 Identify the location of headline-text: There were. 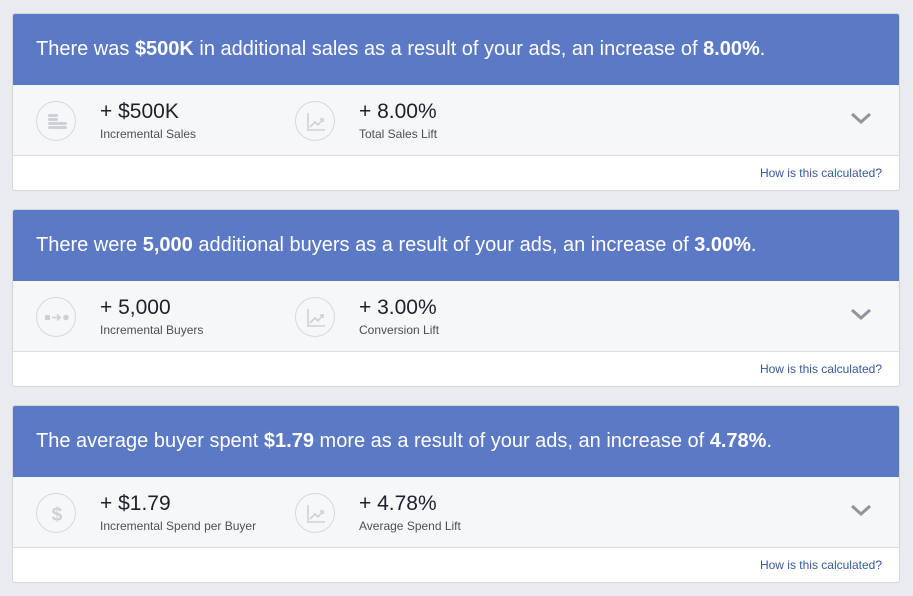
(89, 245).